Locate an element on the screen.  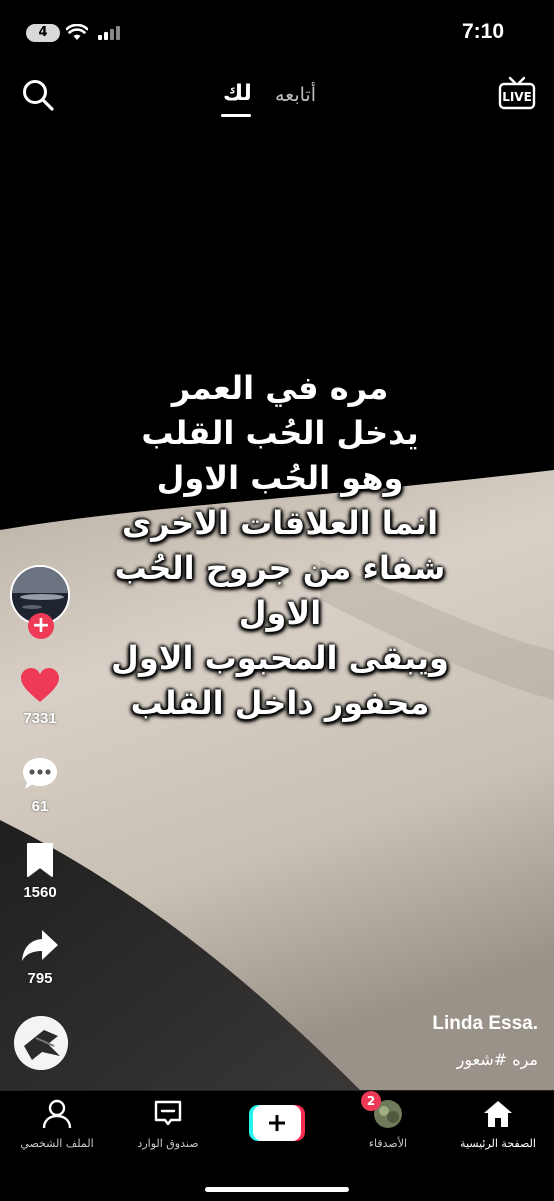
nav-friends: الأصدقاء is located at coordinates (388, 1124).